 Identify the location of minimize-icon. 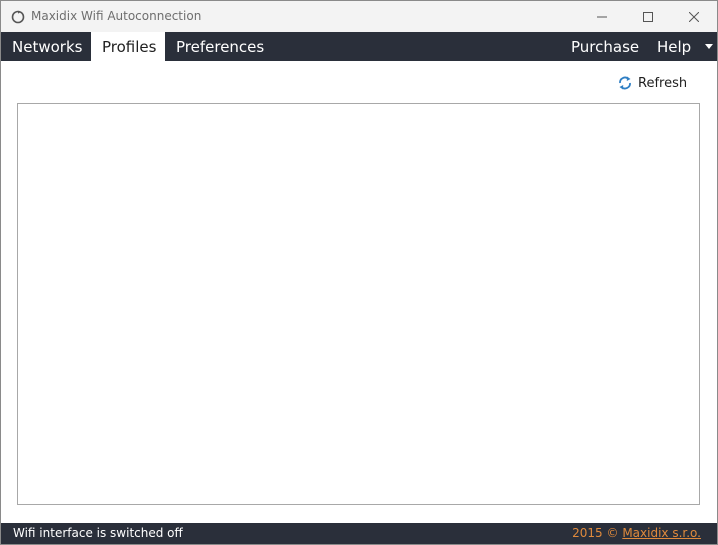
(602, 16).